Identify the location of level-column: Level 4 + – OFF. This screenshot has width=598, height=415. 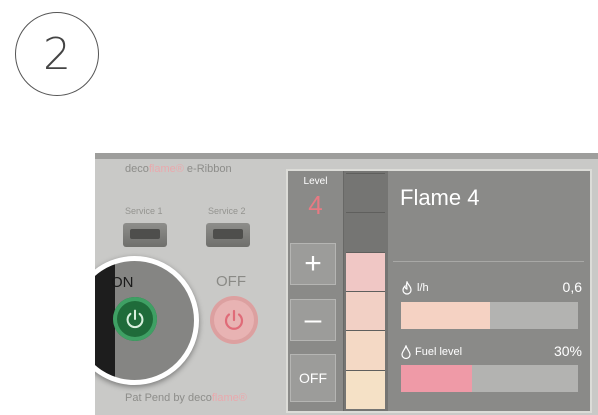
(315, 291).